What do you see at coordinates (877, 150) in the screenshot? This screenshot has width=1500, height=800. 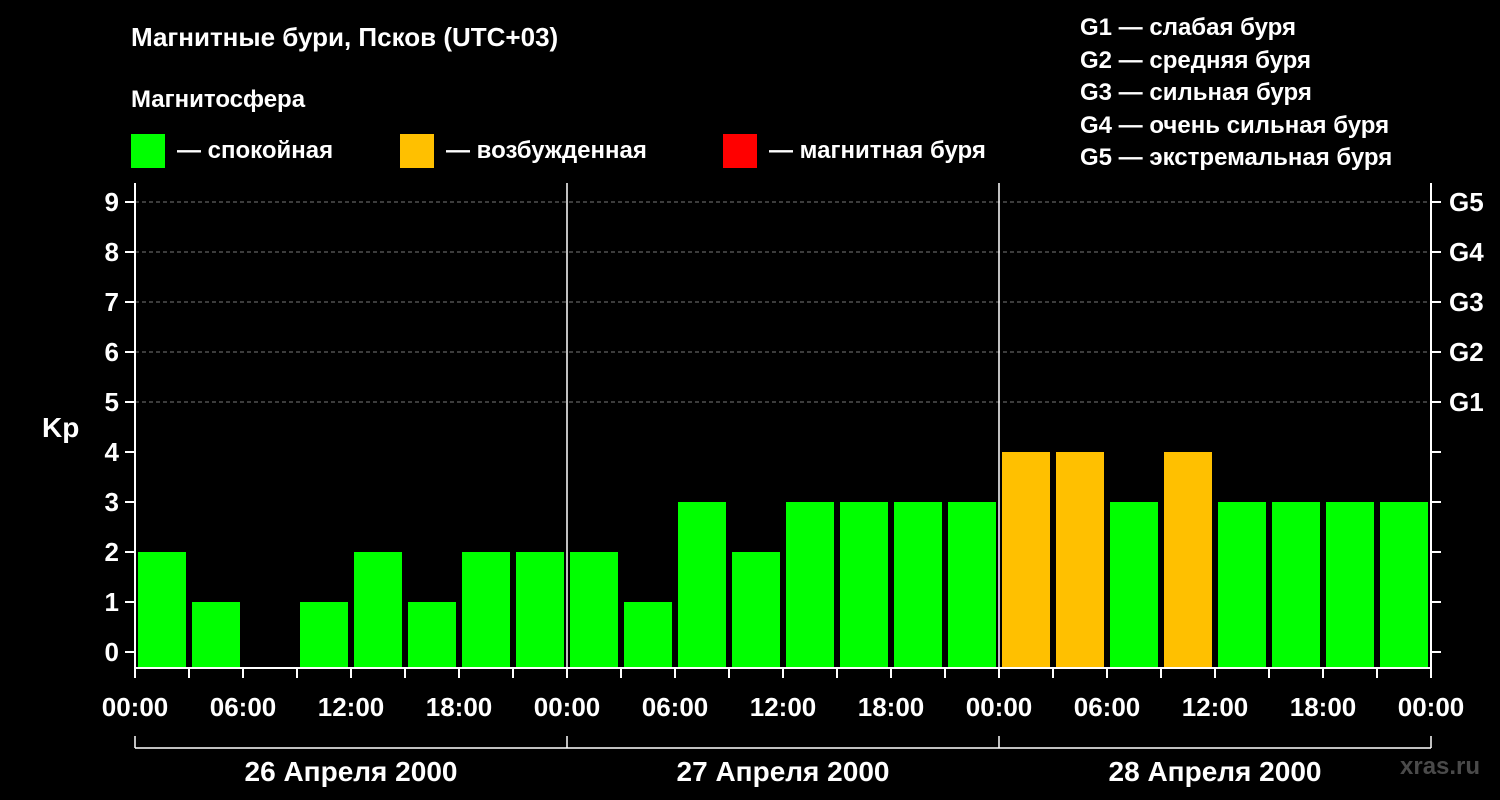 I see `legend-label-storm: — магнитная буря` at bounding box center [877, 150].